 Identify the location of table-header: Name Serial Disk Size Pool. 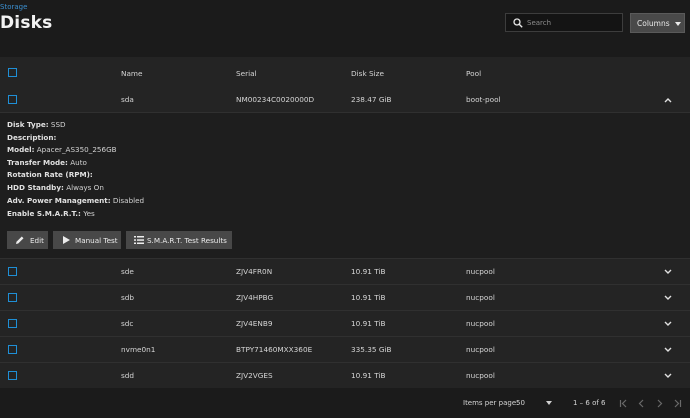
(345, 72).